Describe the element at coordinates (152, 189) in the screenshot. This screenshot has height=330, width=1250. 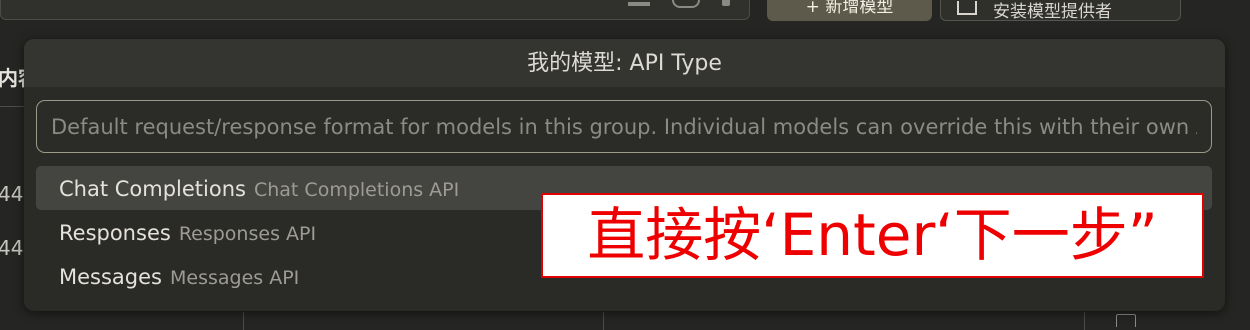
I see `option-label: Chat Completions` at that location.